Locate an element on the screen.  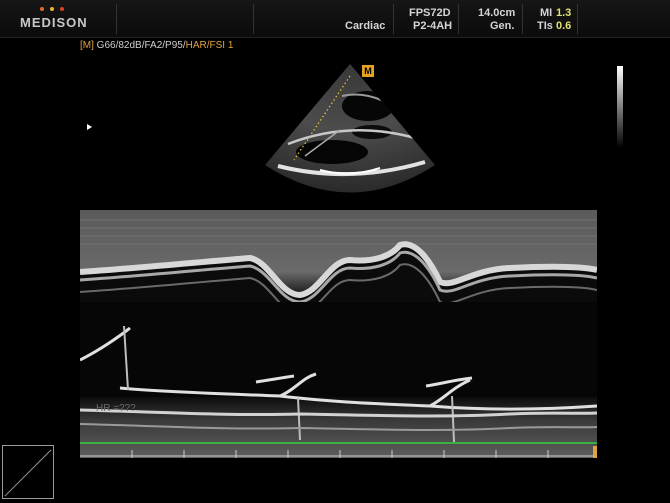
m-mode-badge: M is located at coordinates (368, 71).